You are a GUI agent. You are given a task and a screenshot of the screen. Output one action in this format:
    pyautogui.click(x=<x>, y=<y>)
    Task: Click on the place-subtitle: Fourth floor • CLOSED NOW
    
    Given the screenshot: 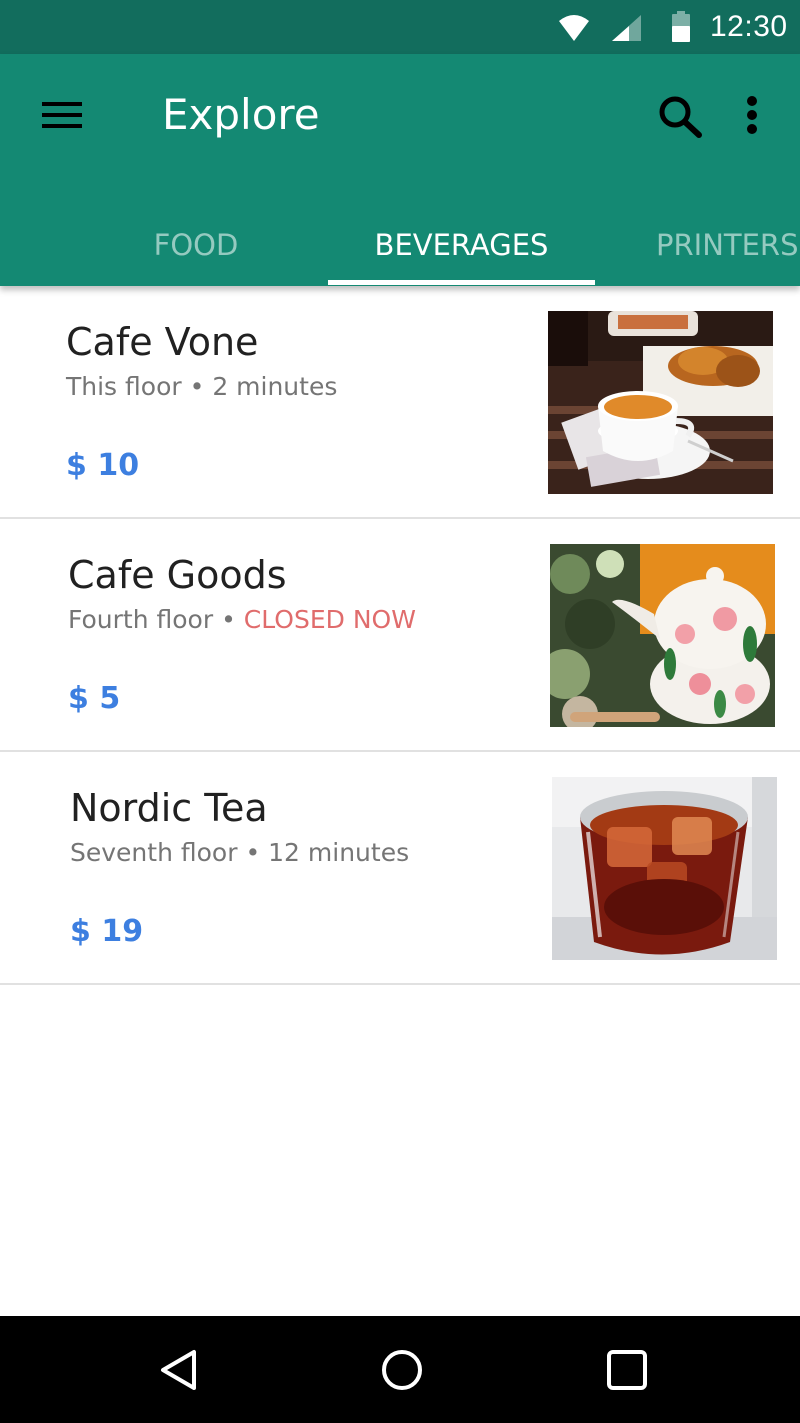 What is the action you would take?
    pyautogui.click(x=242, y=619)
    